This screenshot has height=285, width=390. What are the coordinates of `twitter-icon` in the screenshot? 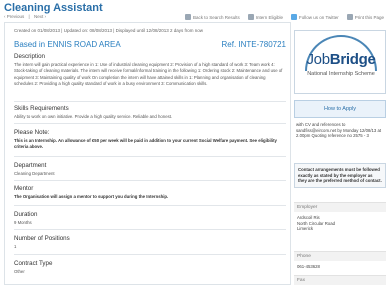 It's located at (294, 17).